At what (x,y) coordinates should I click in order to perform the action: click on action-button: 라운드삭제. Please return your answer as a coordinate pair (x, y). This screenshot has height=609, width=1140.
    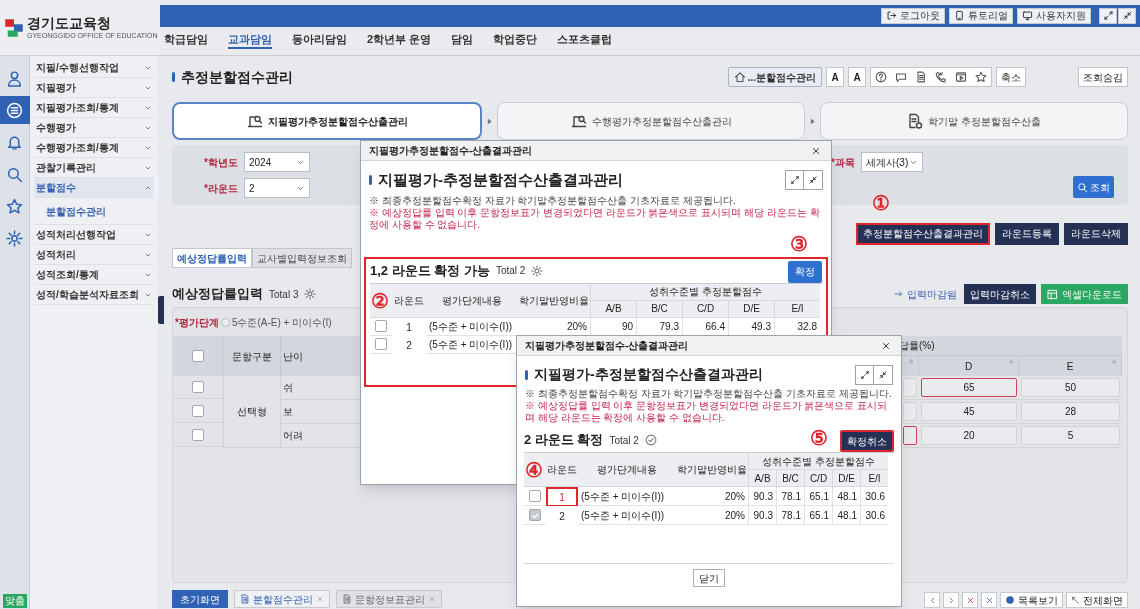
    Looking at the image, I should click on (1096, 233).